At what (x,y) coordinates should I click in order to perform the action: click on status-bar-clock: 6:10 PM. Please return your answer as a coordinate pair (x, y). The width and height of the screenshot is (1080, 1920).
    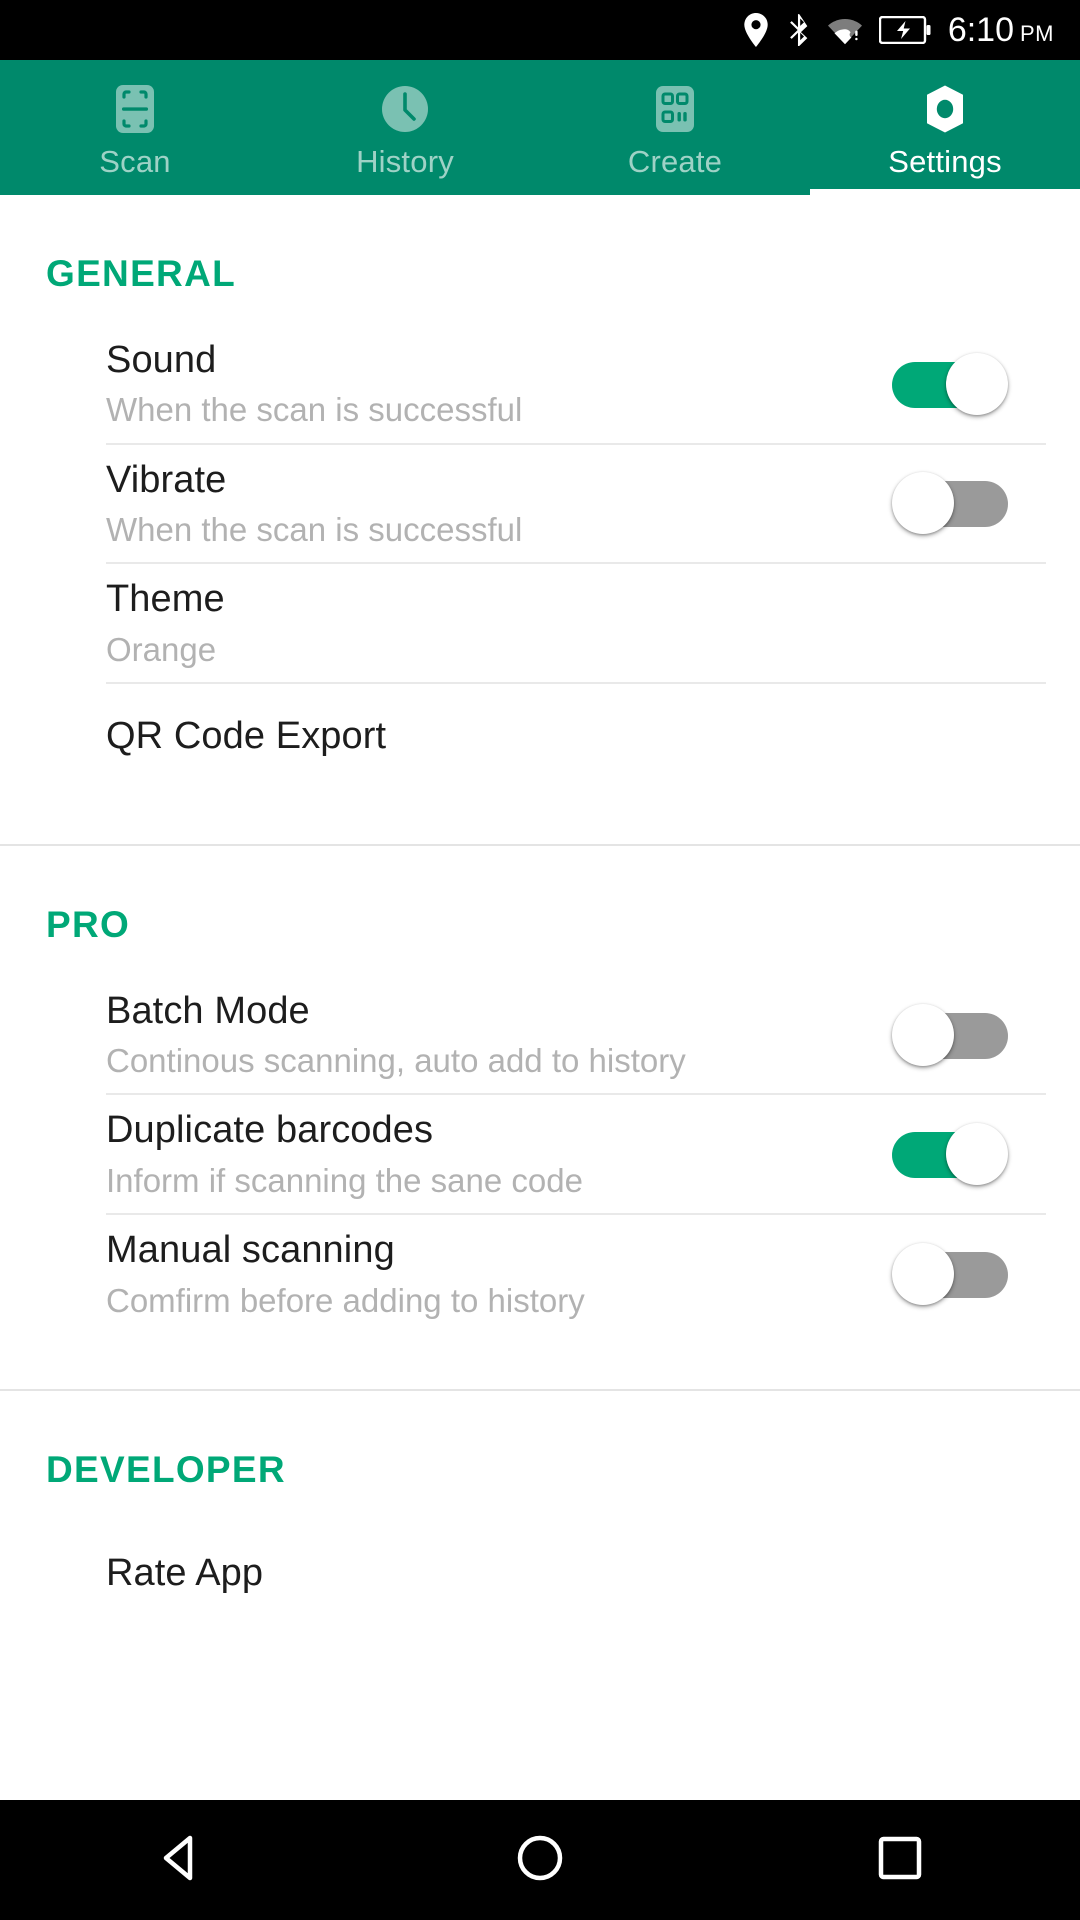
    Looking at the image, I should click on (1001, 30).